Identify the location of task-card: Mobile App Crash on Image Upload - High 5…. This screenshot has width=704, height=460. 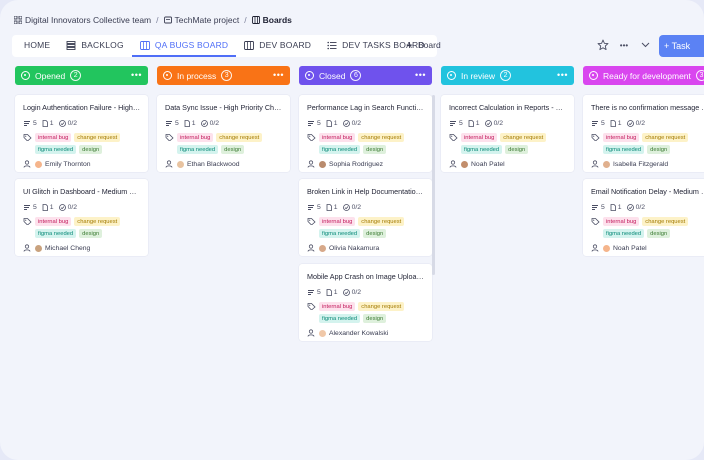
(365, 302).